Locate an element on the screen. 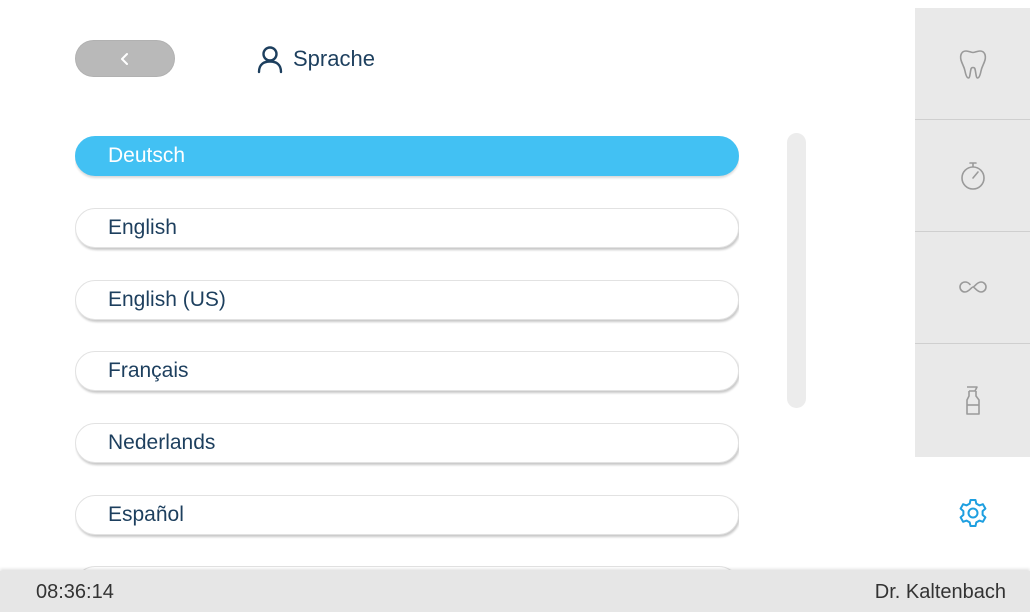 Image resolution: width=1030 pixels, height=612 pixels. language-label: Español is located at coordinates (146, 514).